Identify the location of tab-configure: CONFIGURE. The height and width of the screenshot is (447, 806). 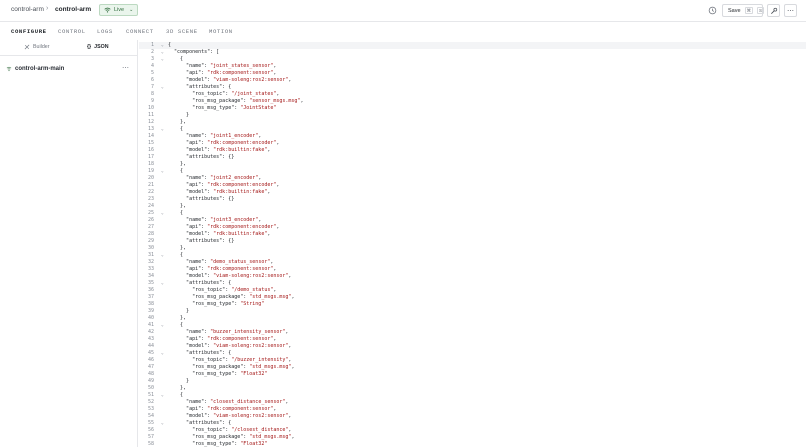
(29, 31).